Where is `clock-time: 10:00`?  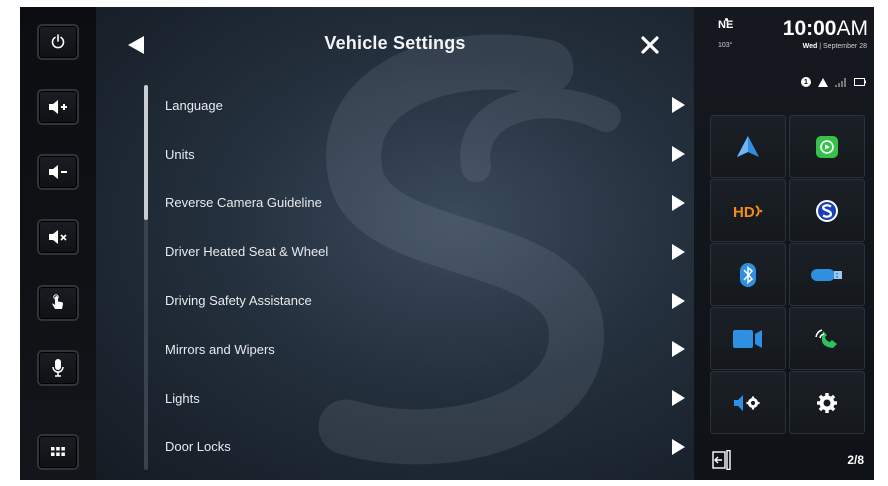 clock-time: 10:00 is located at coordinates (809, 28).